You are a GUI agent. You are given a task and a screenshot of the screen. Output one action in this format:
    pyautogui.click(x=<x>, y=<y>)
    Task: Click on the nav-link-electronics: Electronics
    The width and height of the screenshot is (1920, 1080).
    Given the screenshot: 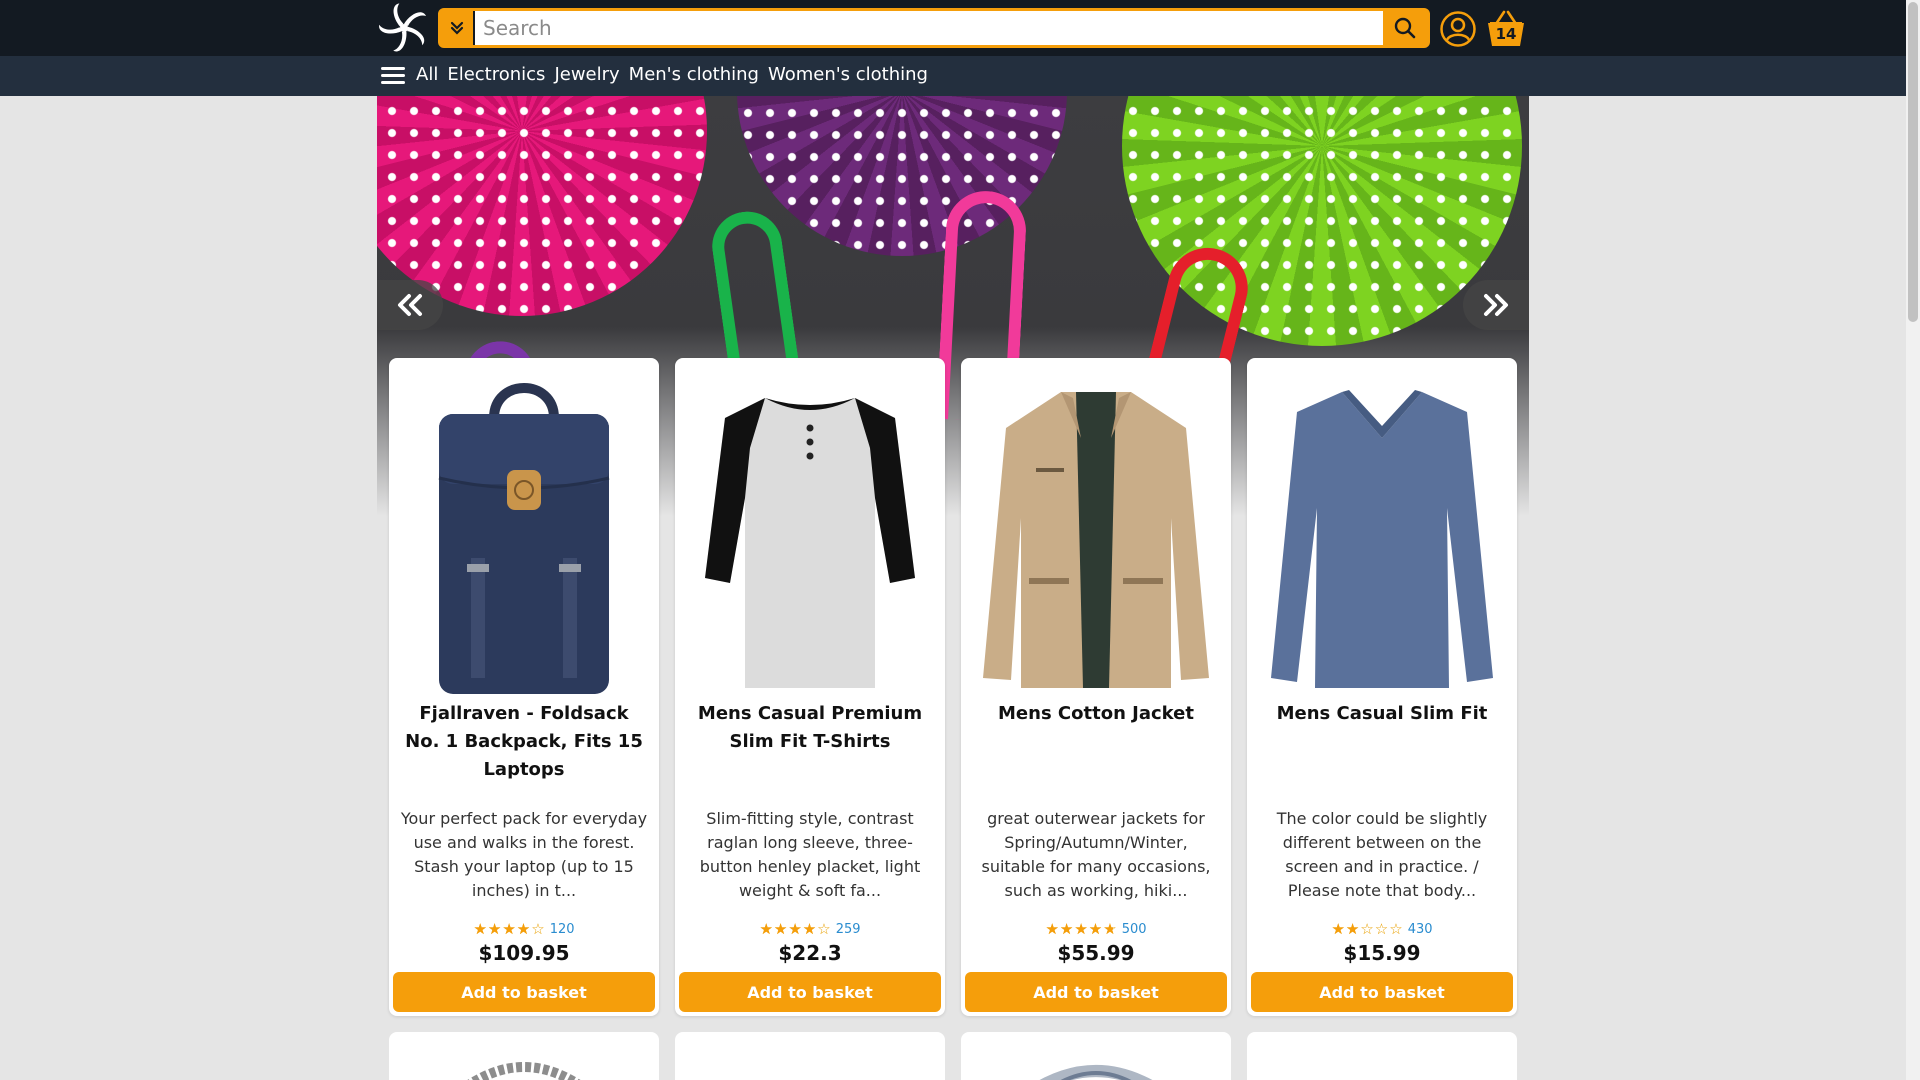 What is the action you would take?
    pyautogui.click(x=496, y=74)
    